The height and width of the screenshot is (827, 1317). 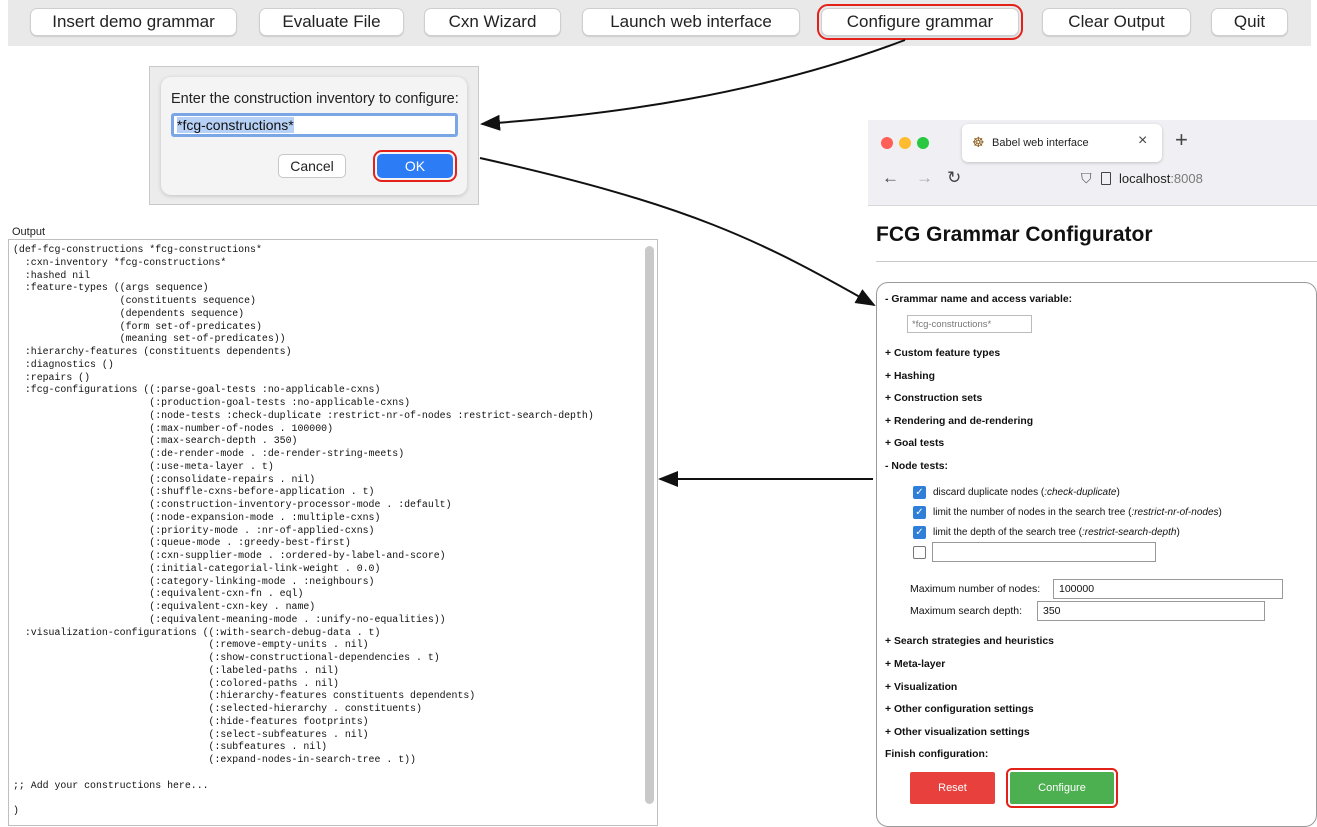 I want to click on section-rendering: + Rendering and de-rendering, so click(x=959, y=421).